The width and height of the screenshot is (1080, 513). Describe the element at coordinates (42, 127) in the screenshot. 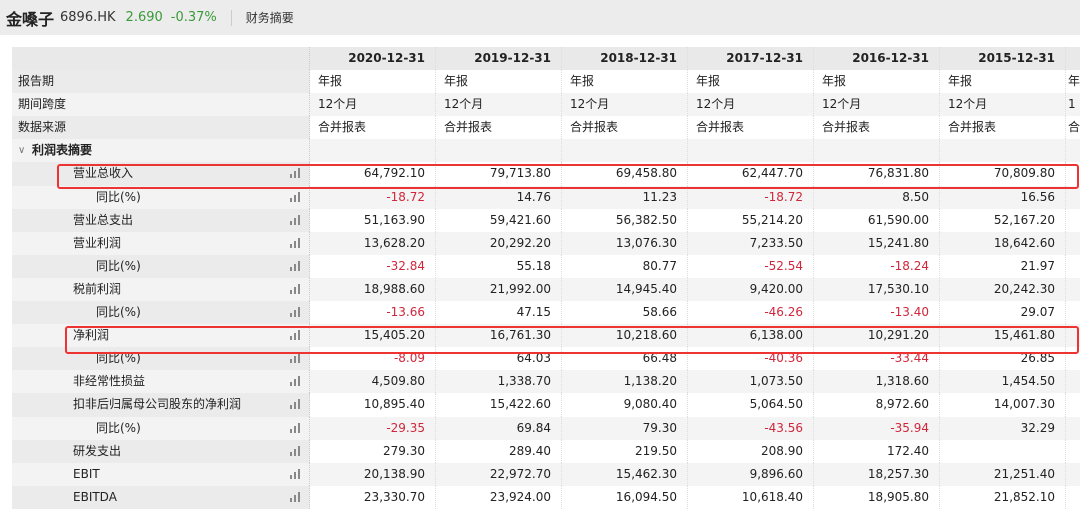

I see `row-label-text: 数据来源` at that location.